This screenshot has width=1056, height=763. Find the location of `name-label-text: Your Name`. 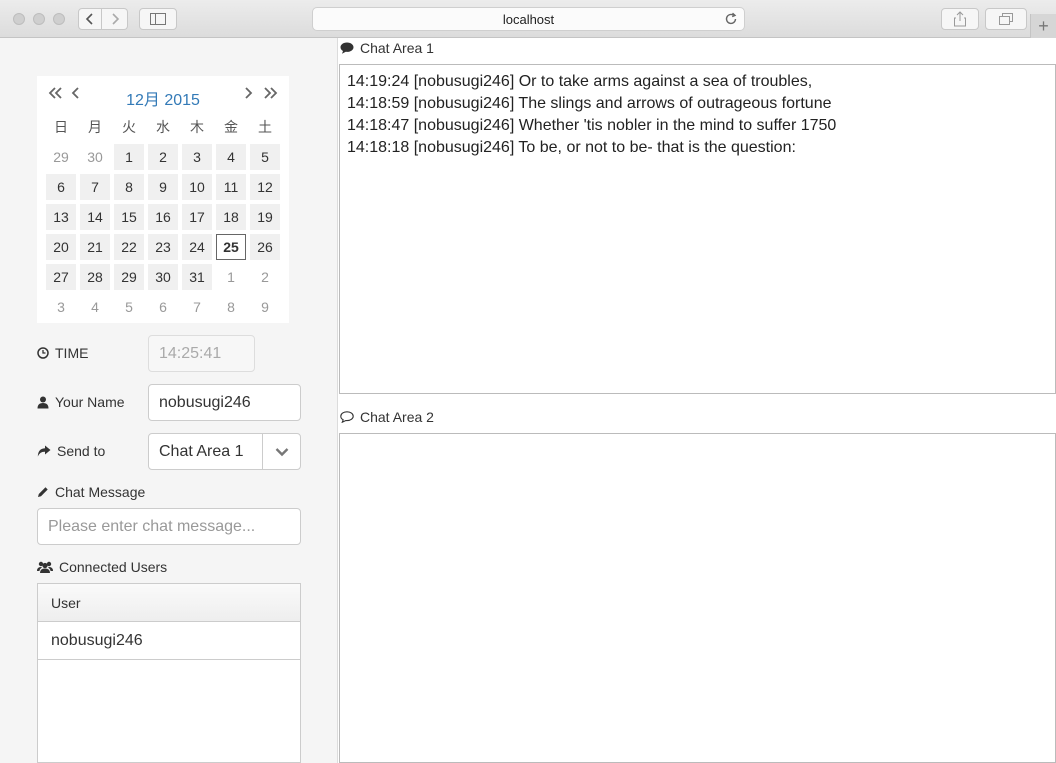

name-label-text: Your Name is located at coordinates (90, 402).